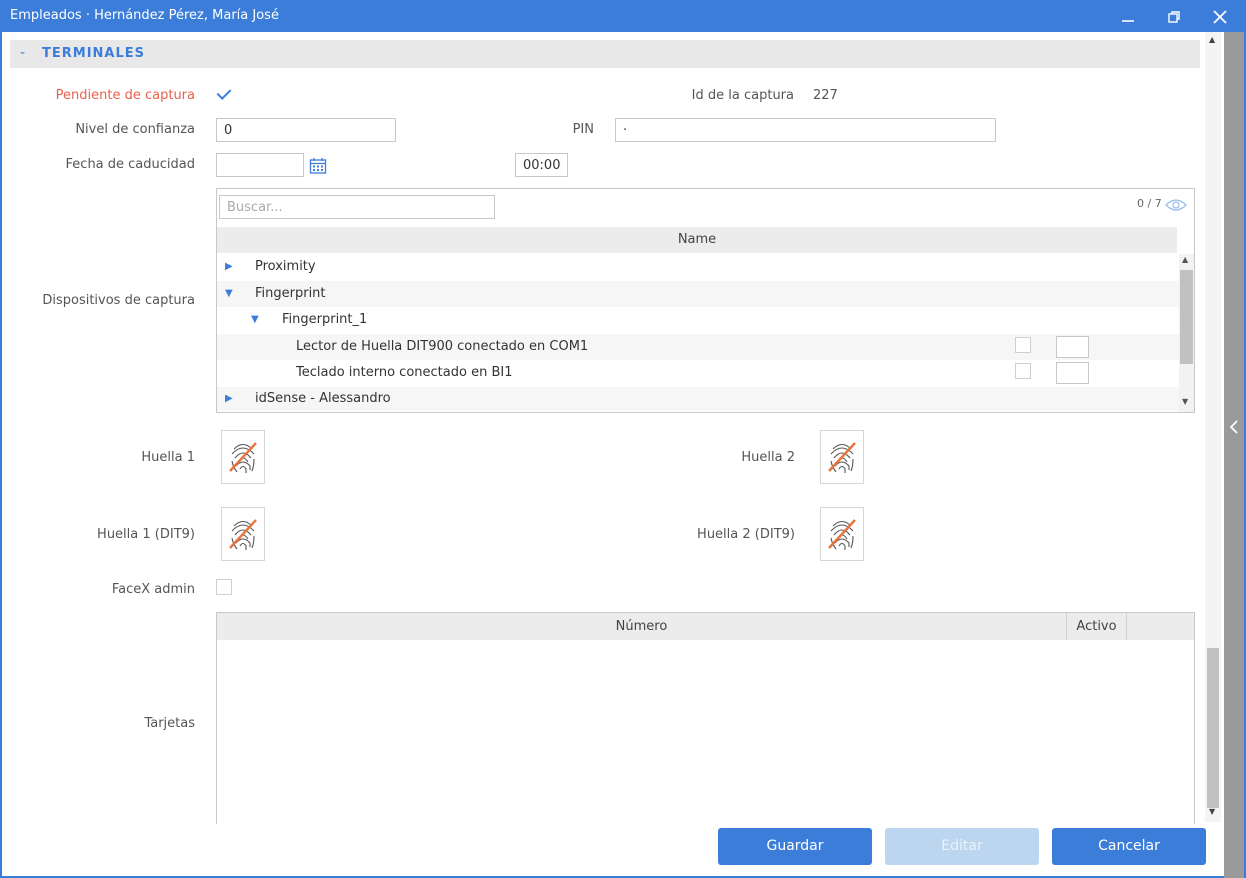 This screenshot has height=878, width=1246. Describe the element at coordinates (1149, 203) in the screenshot. I see `device-count: 0 / 7` at that location.